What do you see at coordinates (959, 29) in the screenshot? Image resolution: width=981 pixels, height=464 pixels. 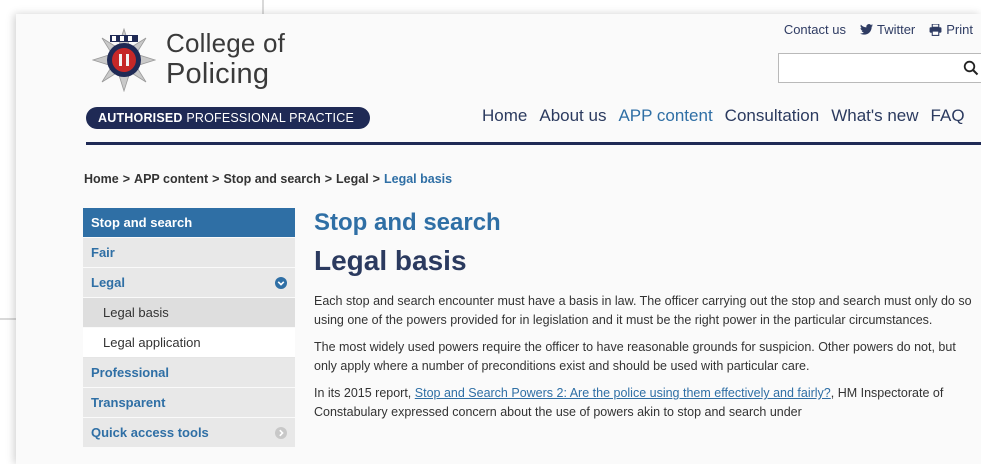 I see `print-label: Print` at bounding box center [959, 29].